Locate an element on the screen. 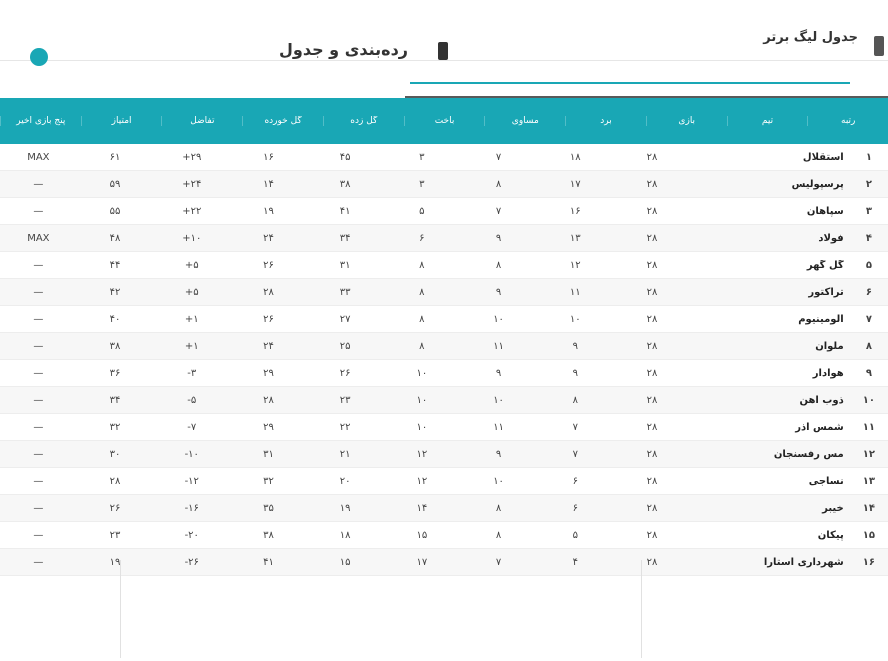  column-header: گل خورده is located at coordinates (282, 121).